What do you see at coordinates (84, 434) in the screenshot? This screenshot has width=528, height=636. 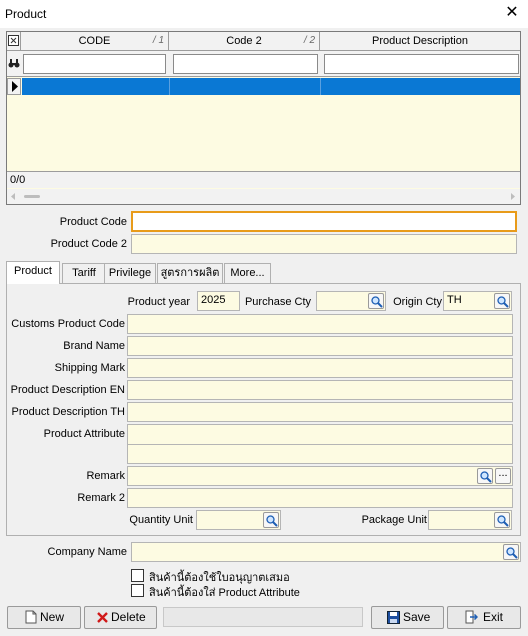 I see `product-attribute-label: Product Attribute` at bounding box center [84, 434].